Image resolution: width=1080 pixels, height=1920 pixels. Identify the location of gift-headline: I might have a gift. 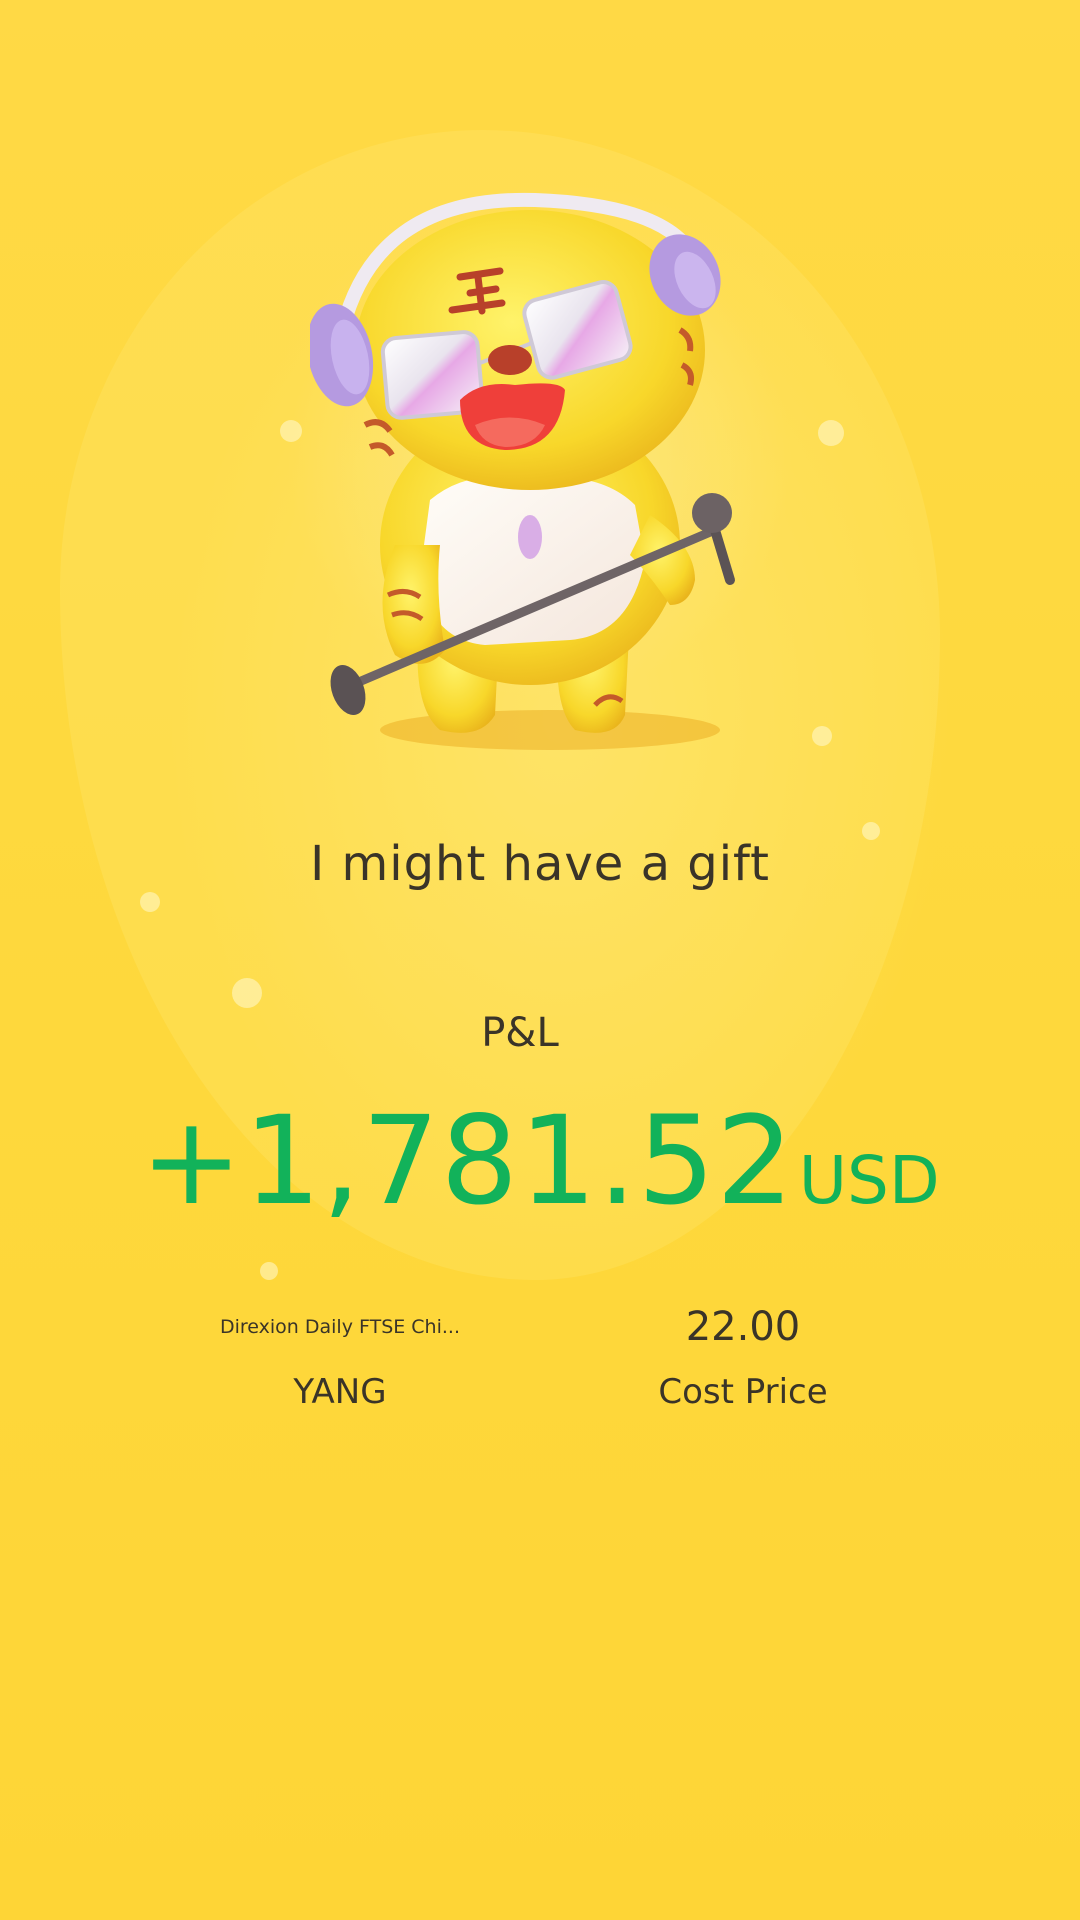
(540, 864).